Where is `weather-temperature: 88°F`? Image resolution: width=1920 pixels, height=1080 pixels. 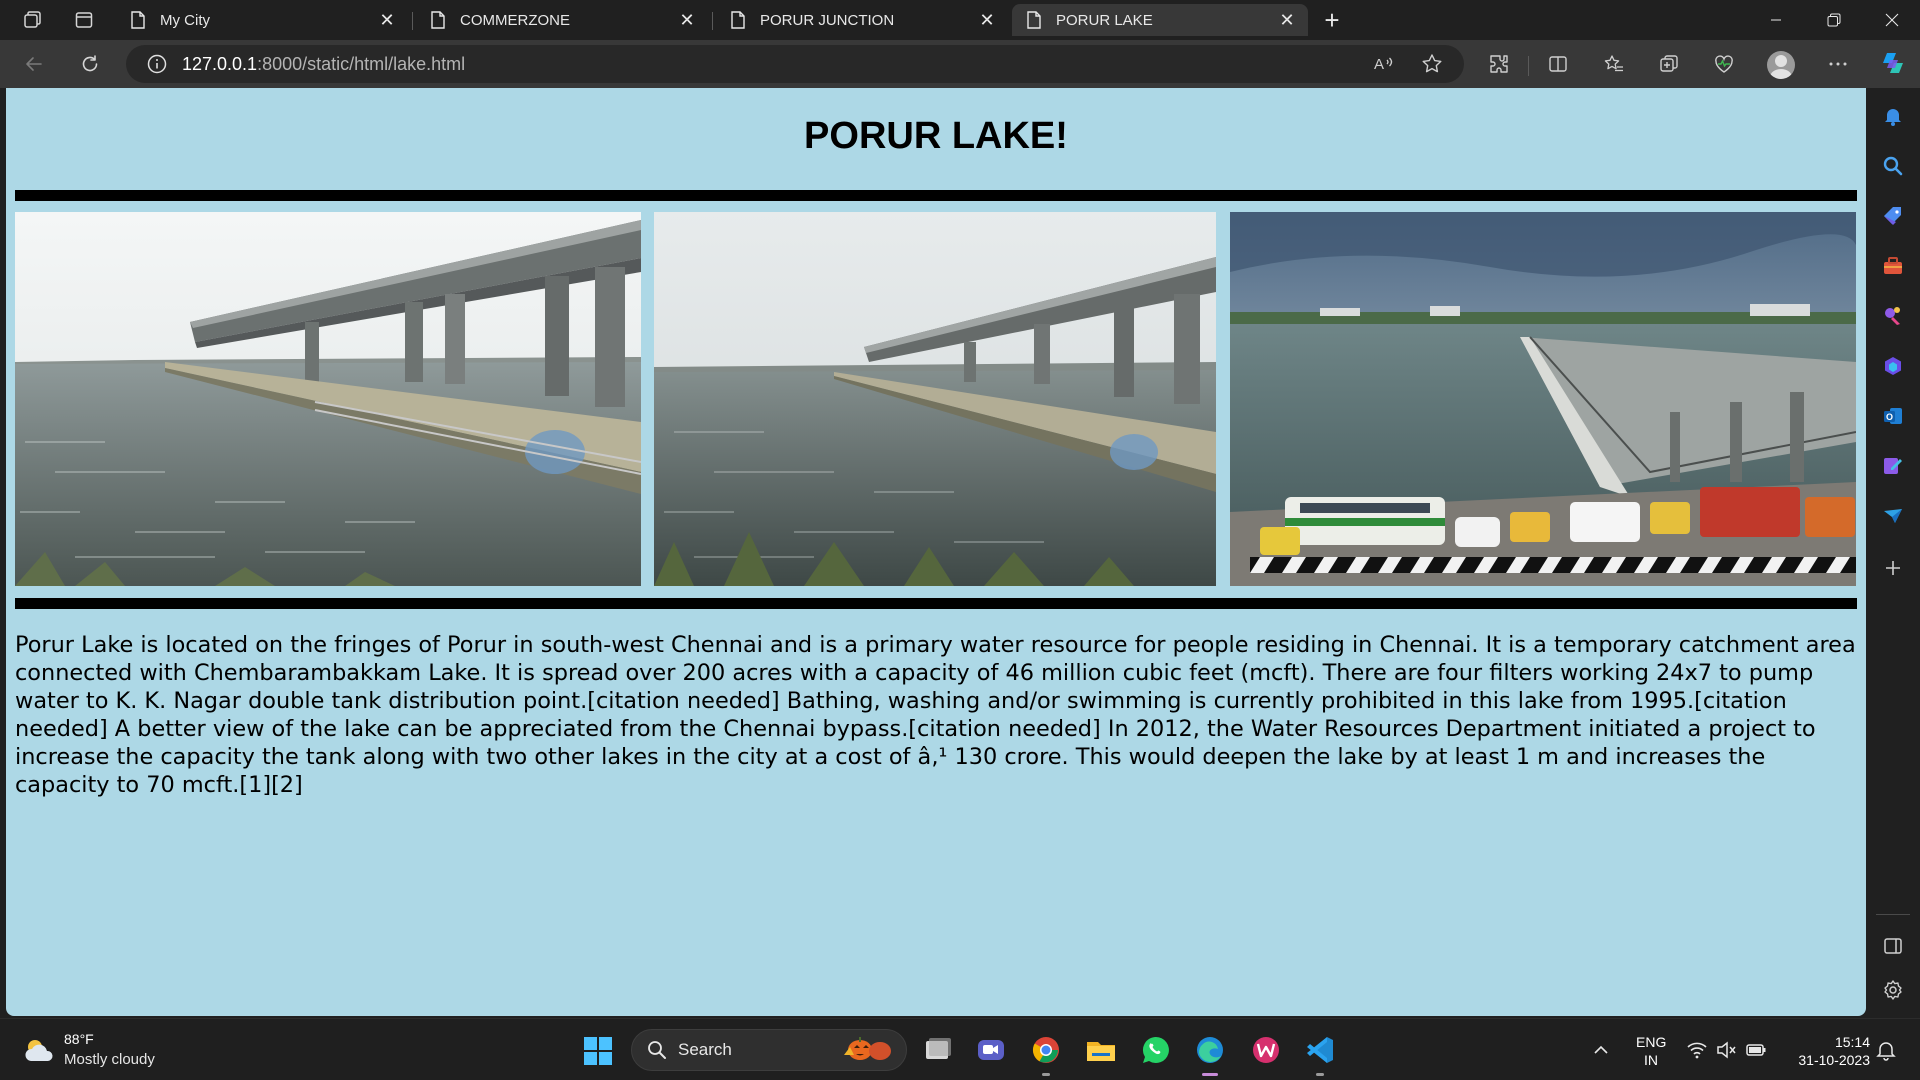 weather-temperature: 88°F is located at coordinates (79, 1039).